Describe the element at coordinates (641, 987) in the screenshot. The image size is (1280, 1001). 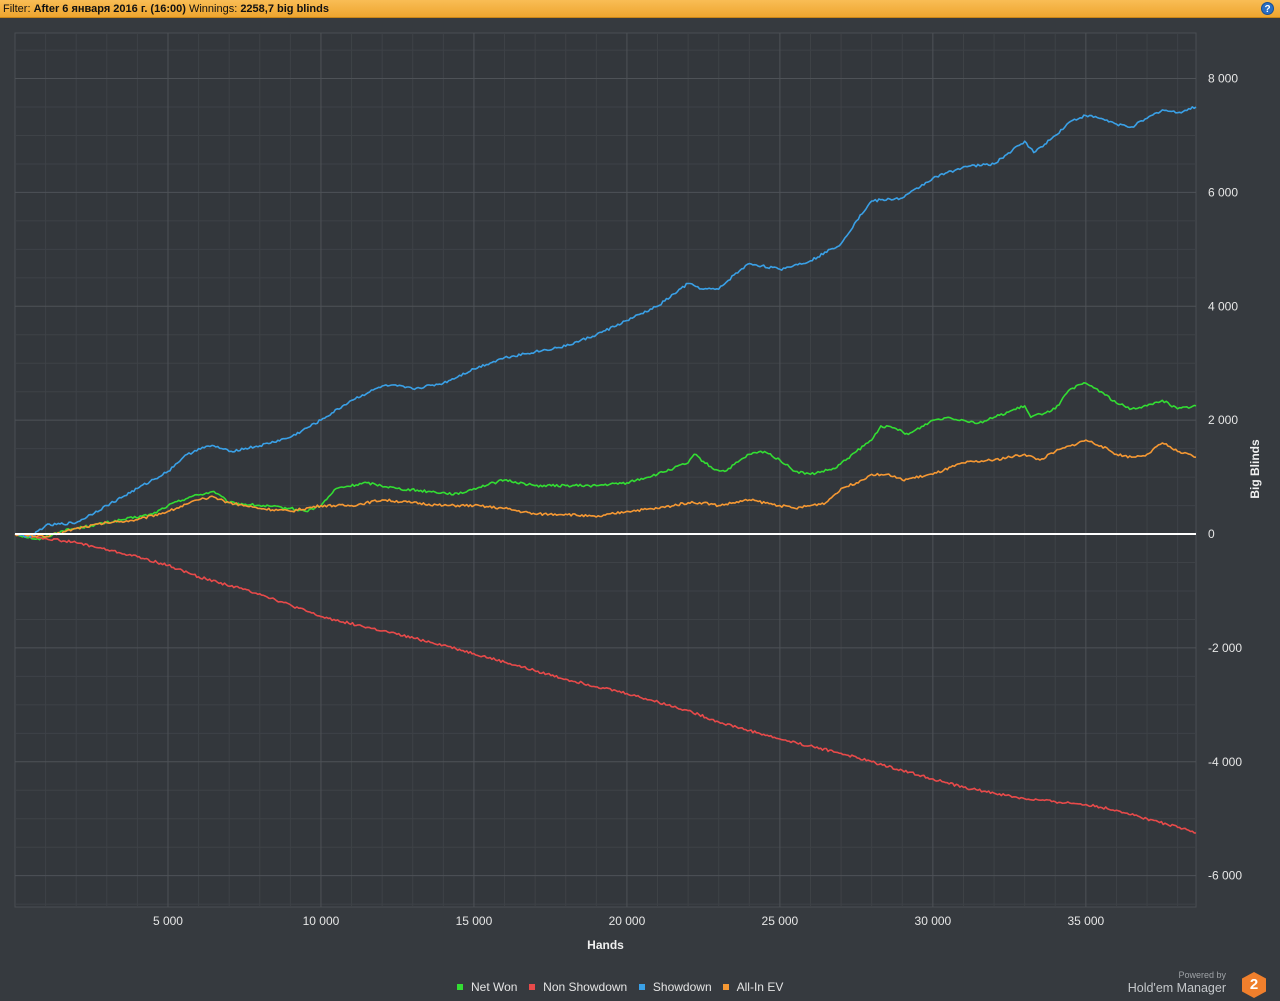
I see `legend-swatch-showdown` at that location.